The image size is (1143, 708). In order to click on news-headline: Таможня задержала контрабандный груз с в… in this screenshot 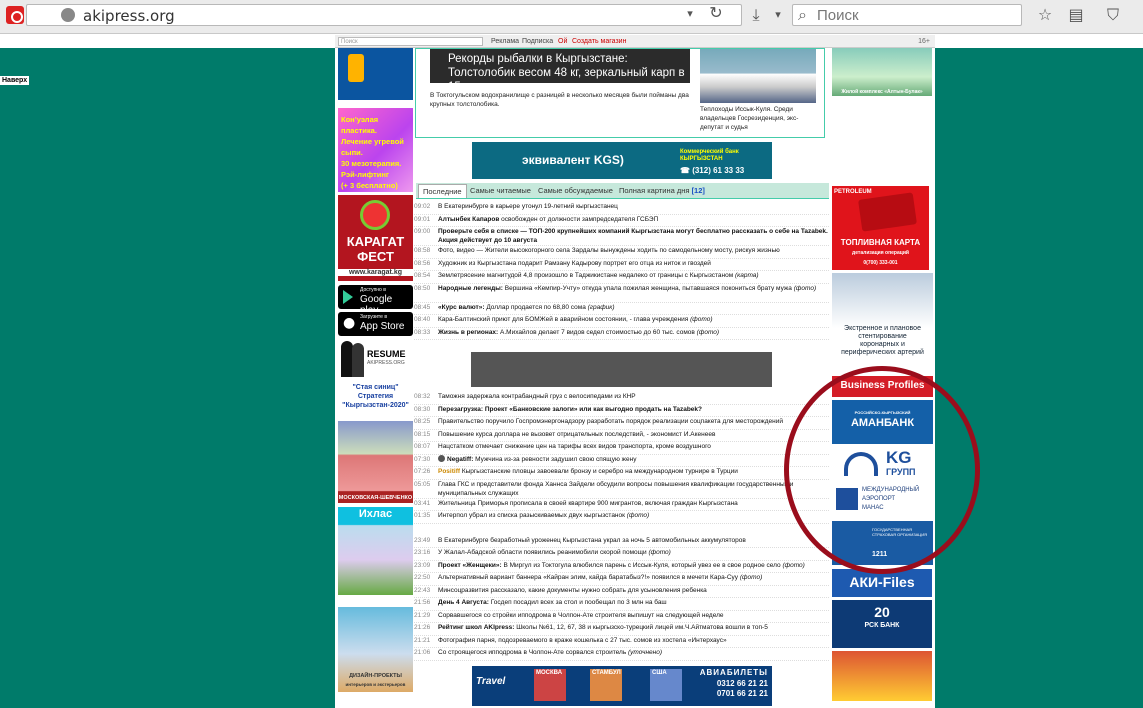, I will do `click(537, 396)`.